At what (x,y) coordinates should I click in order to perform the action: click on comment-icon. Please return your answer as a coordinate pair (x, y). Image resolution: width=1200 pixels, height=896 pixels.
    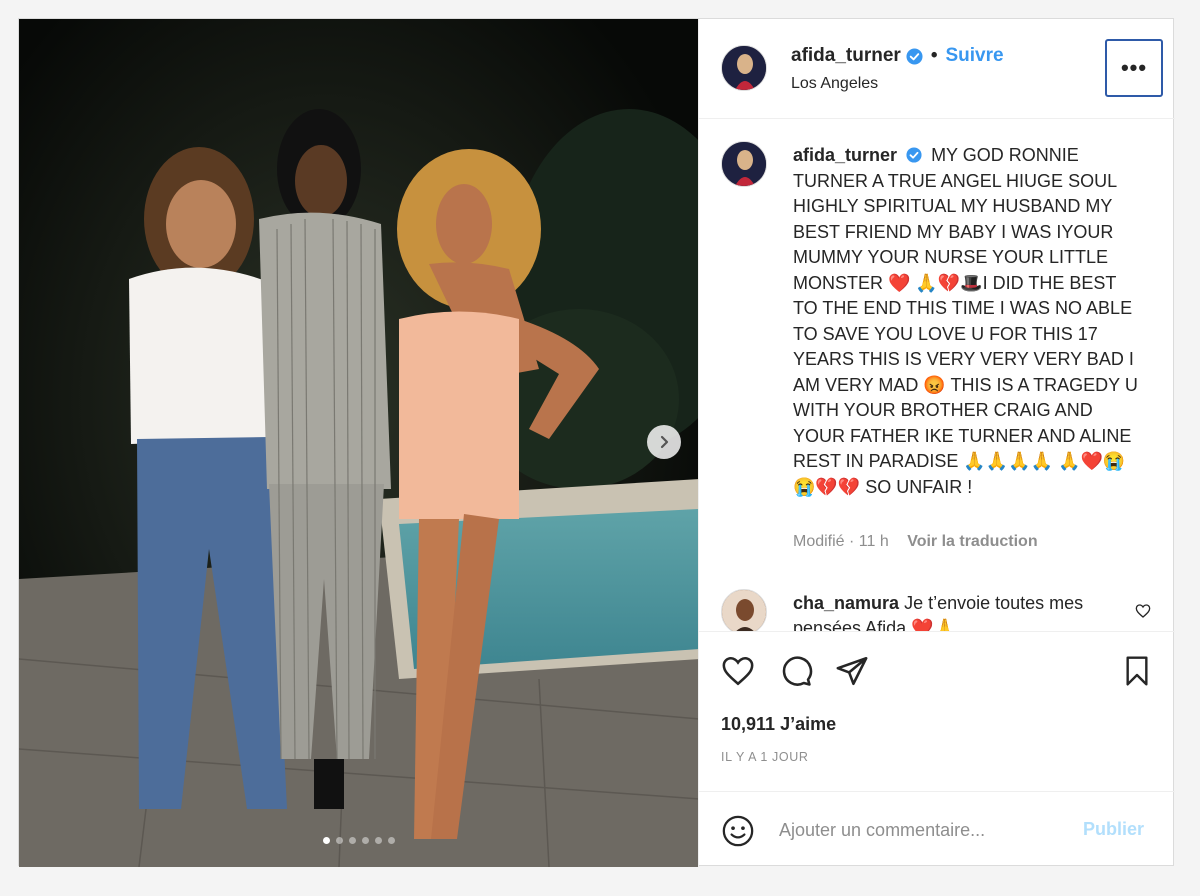
    Looking at the image, I should click on (796, 671).